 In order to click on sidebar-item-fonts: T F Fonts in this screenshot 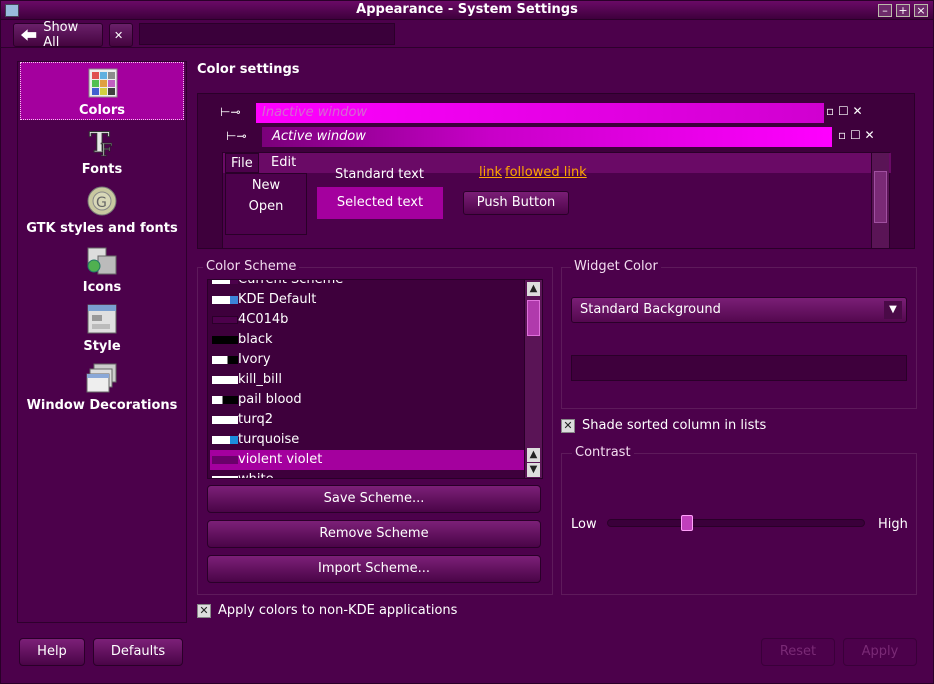, I will do `click(102, 151)`.